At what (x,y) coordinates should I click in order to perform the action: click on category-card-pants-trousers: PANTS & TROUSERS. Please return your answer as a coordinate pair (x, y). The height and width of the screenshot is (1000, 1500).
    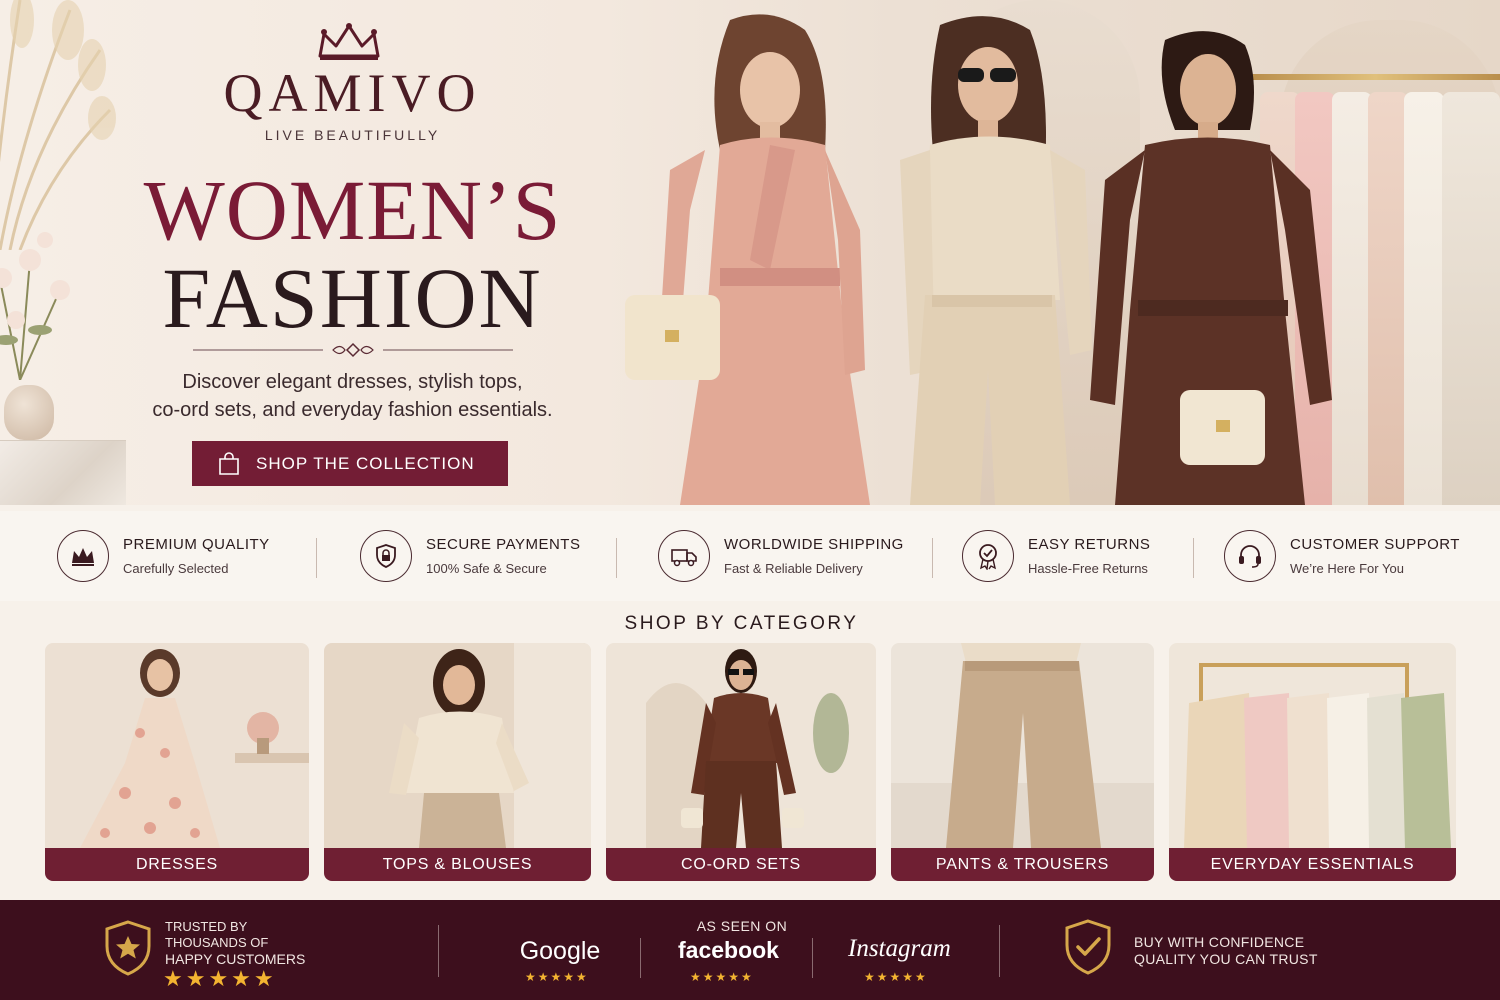
    Looking at the image, I should click on (1022, 762).